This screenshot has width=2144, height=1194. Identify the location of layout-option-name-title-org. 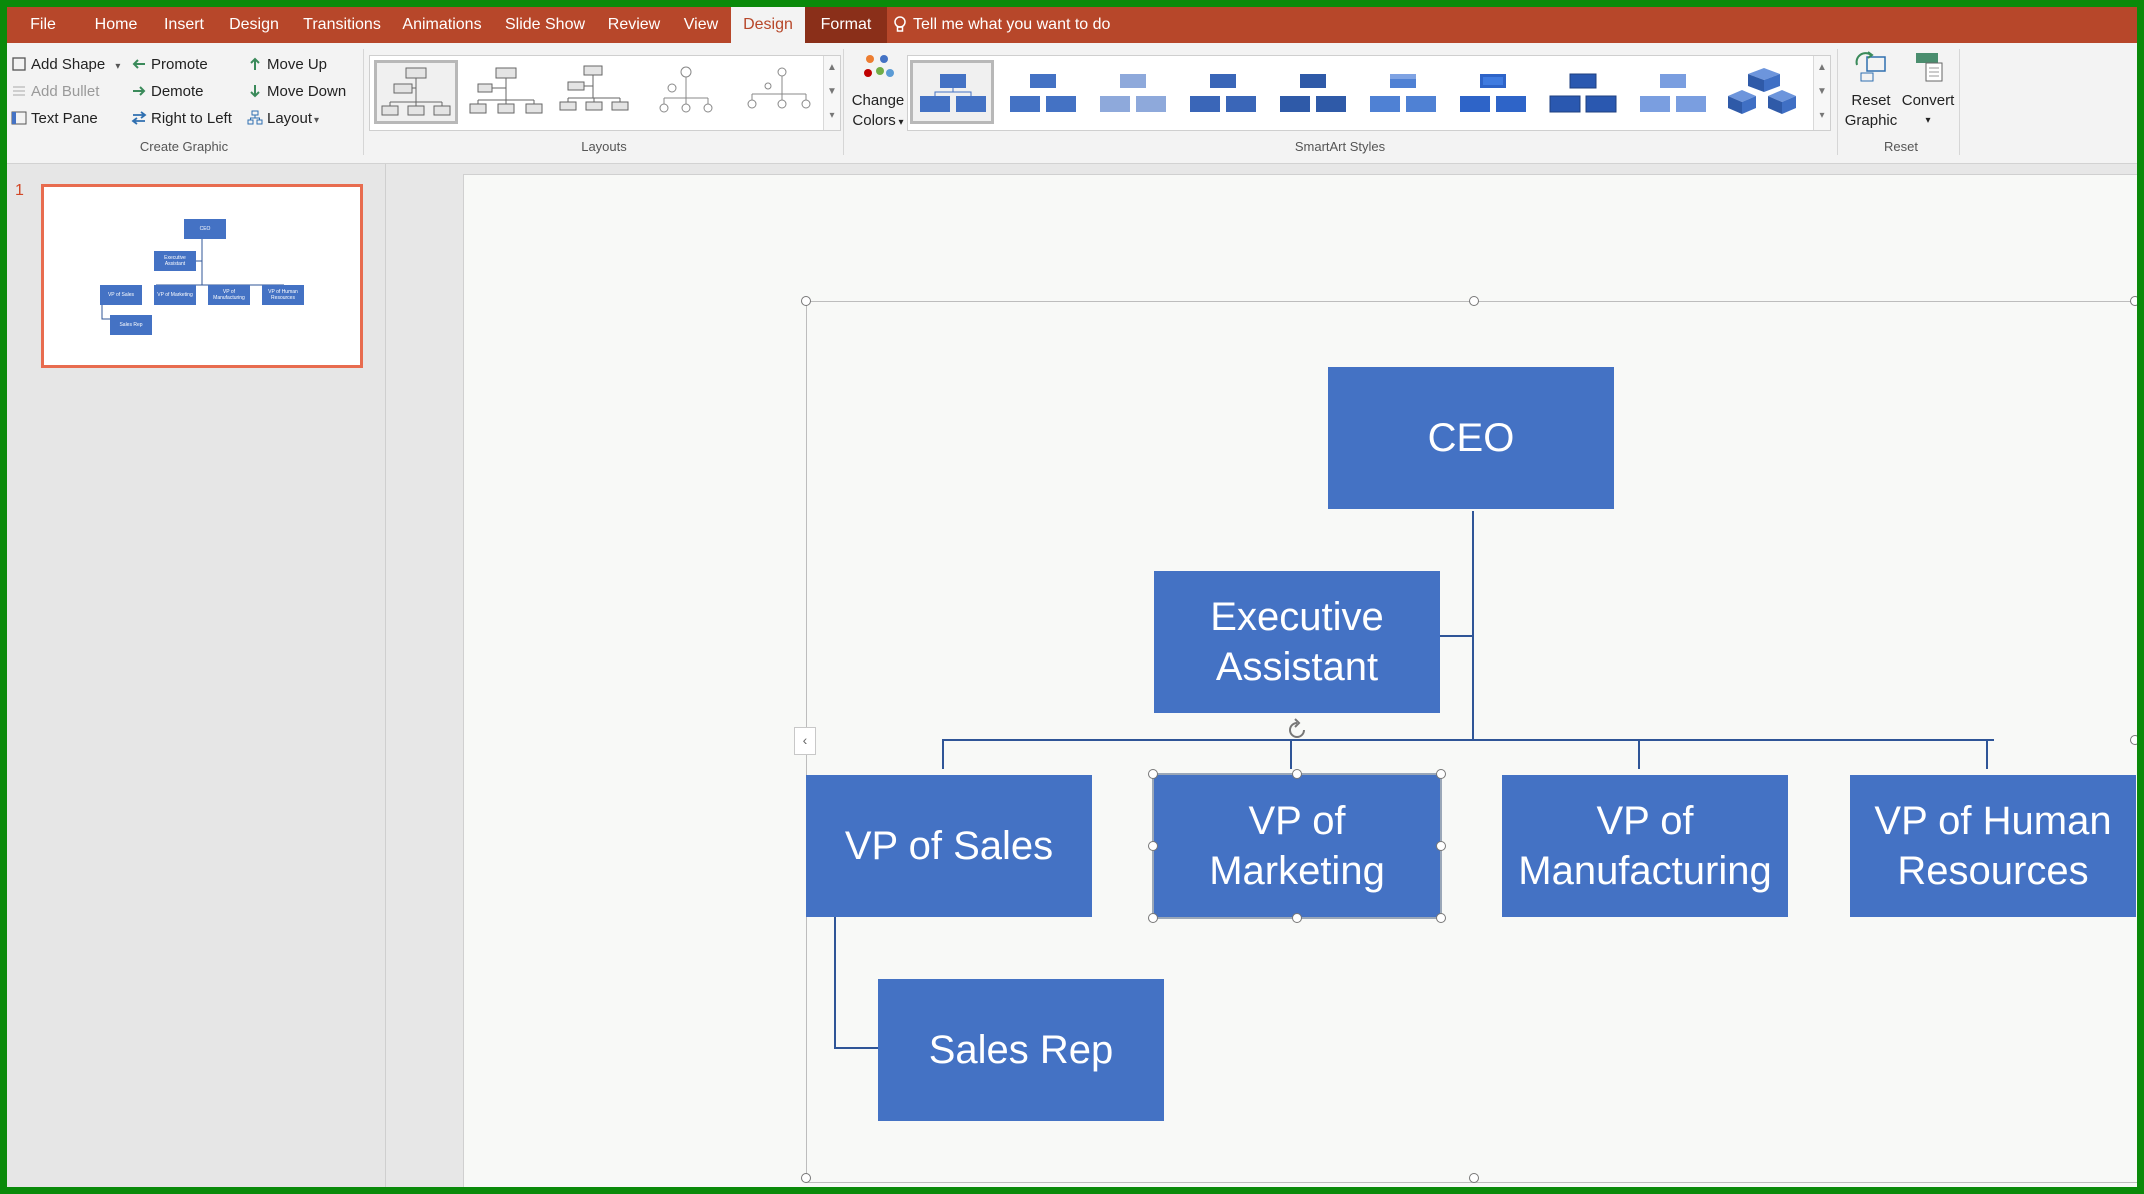
(506, 92).